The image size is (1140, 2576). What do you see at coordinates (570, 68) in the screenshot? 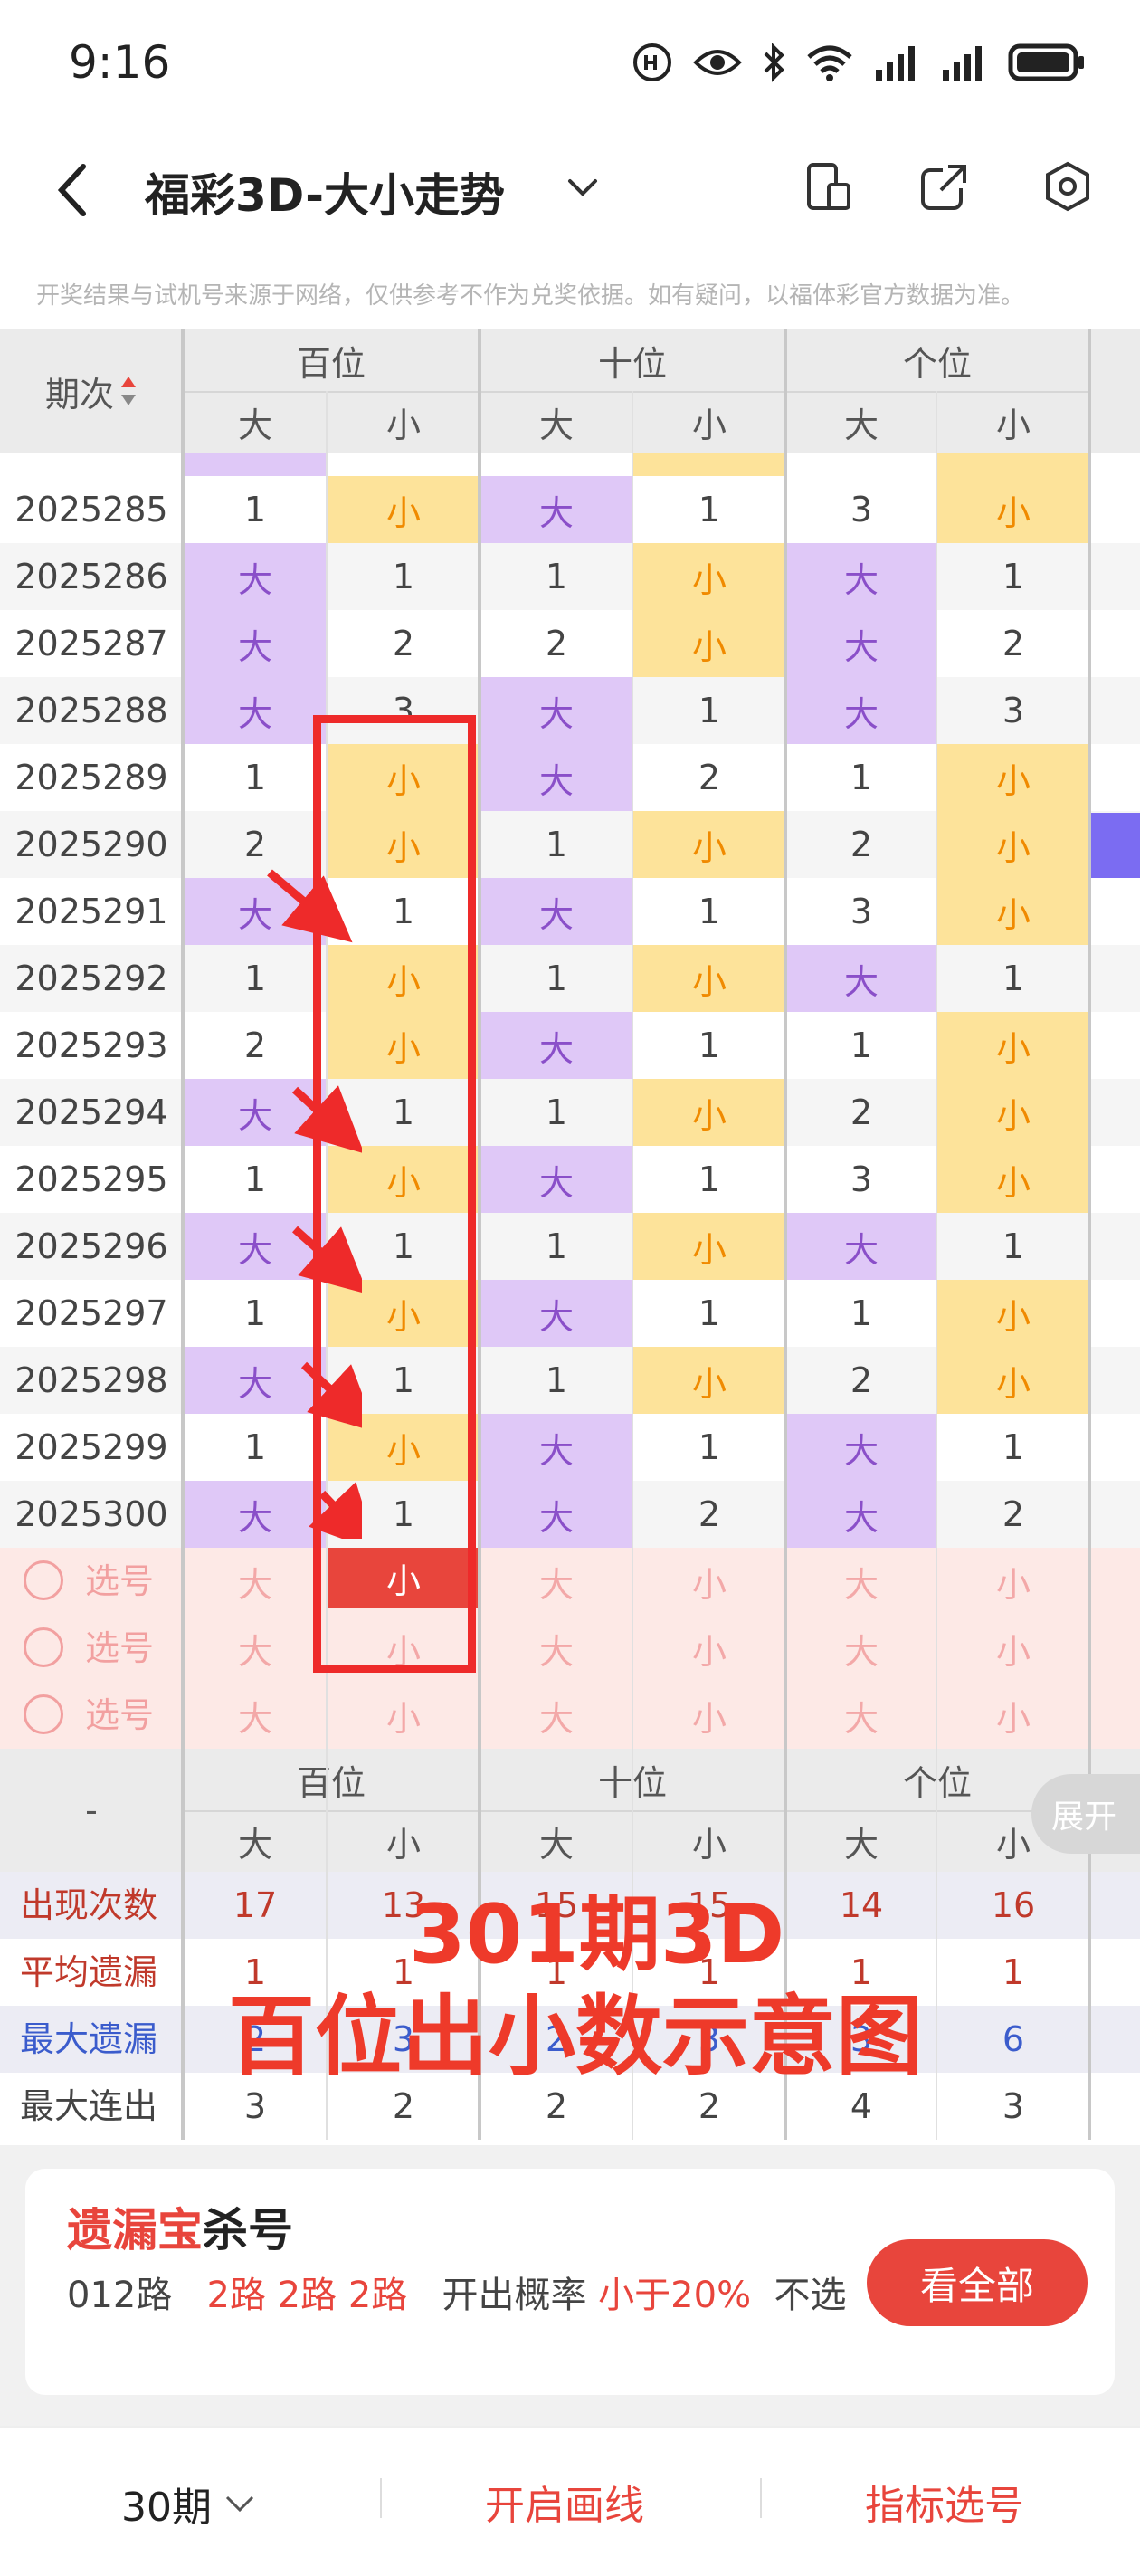
I see `status-bar: 9:16` at bounding box center [570, 68].